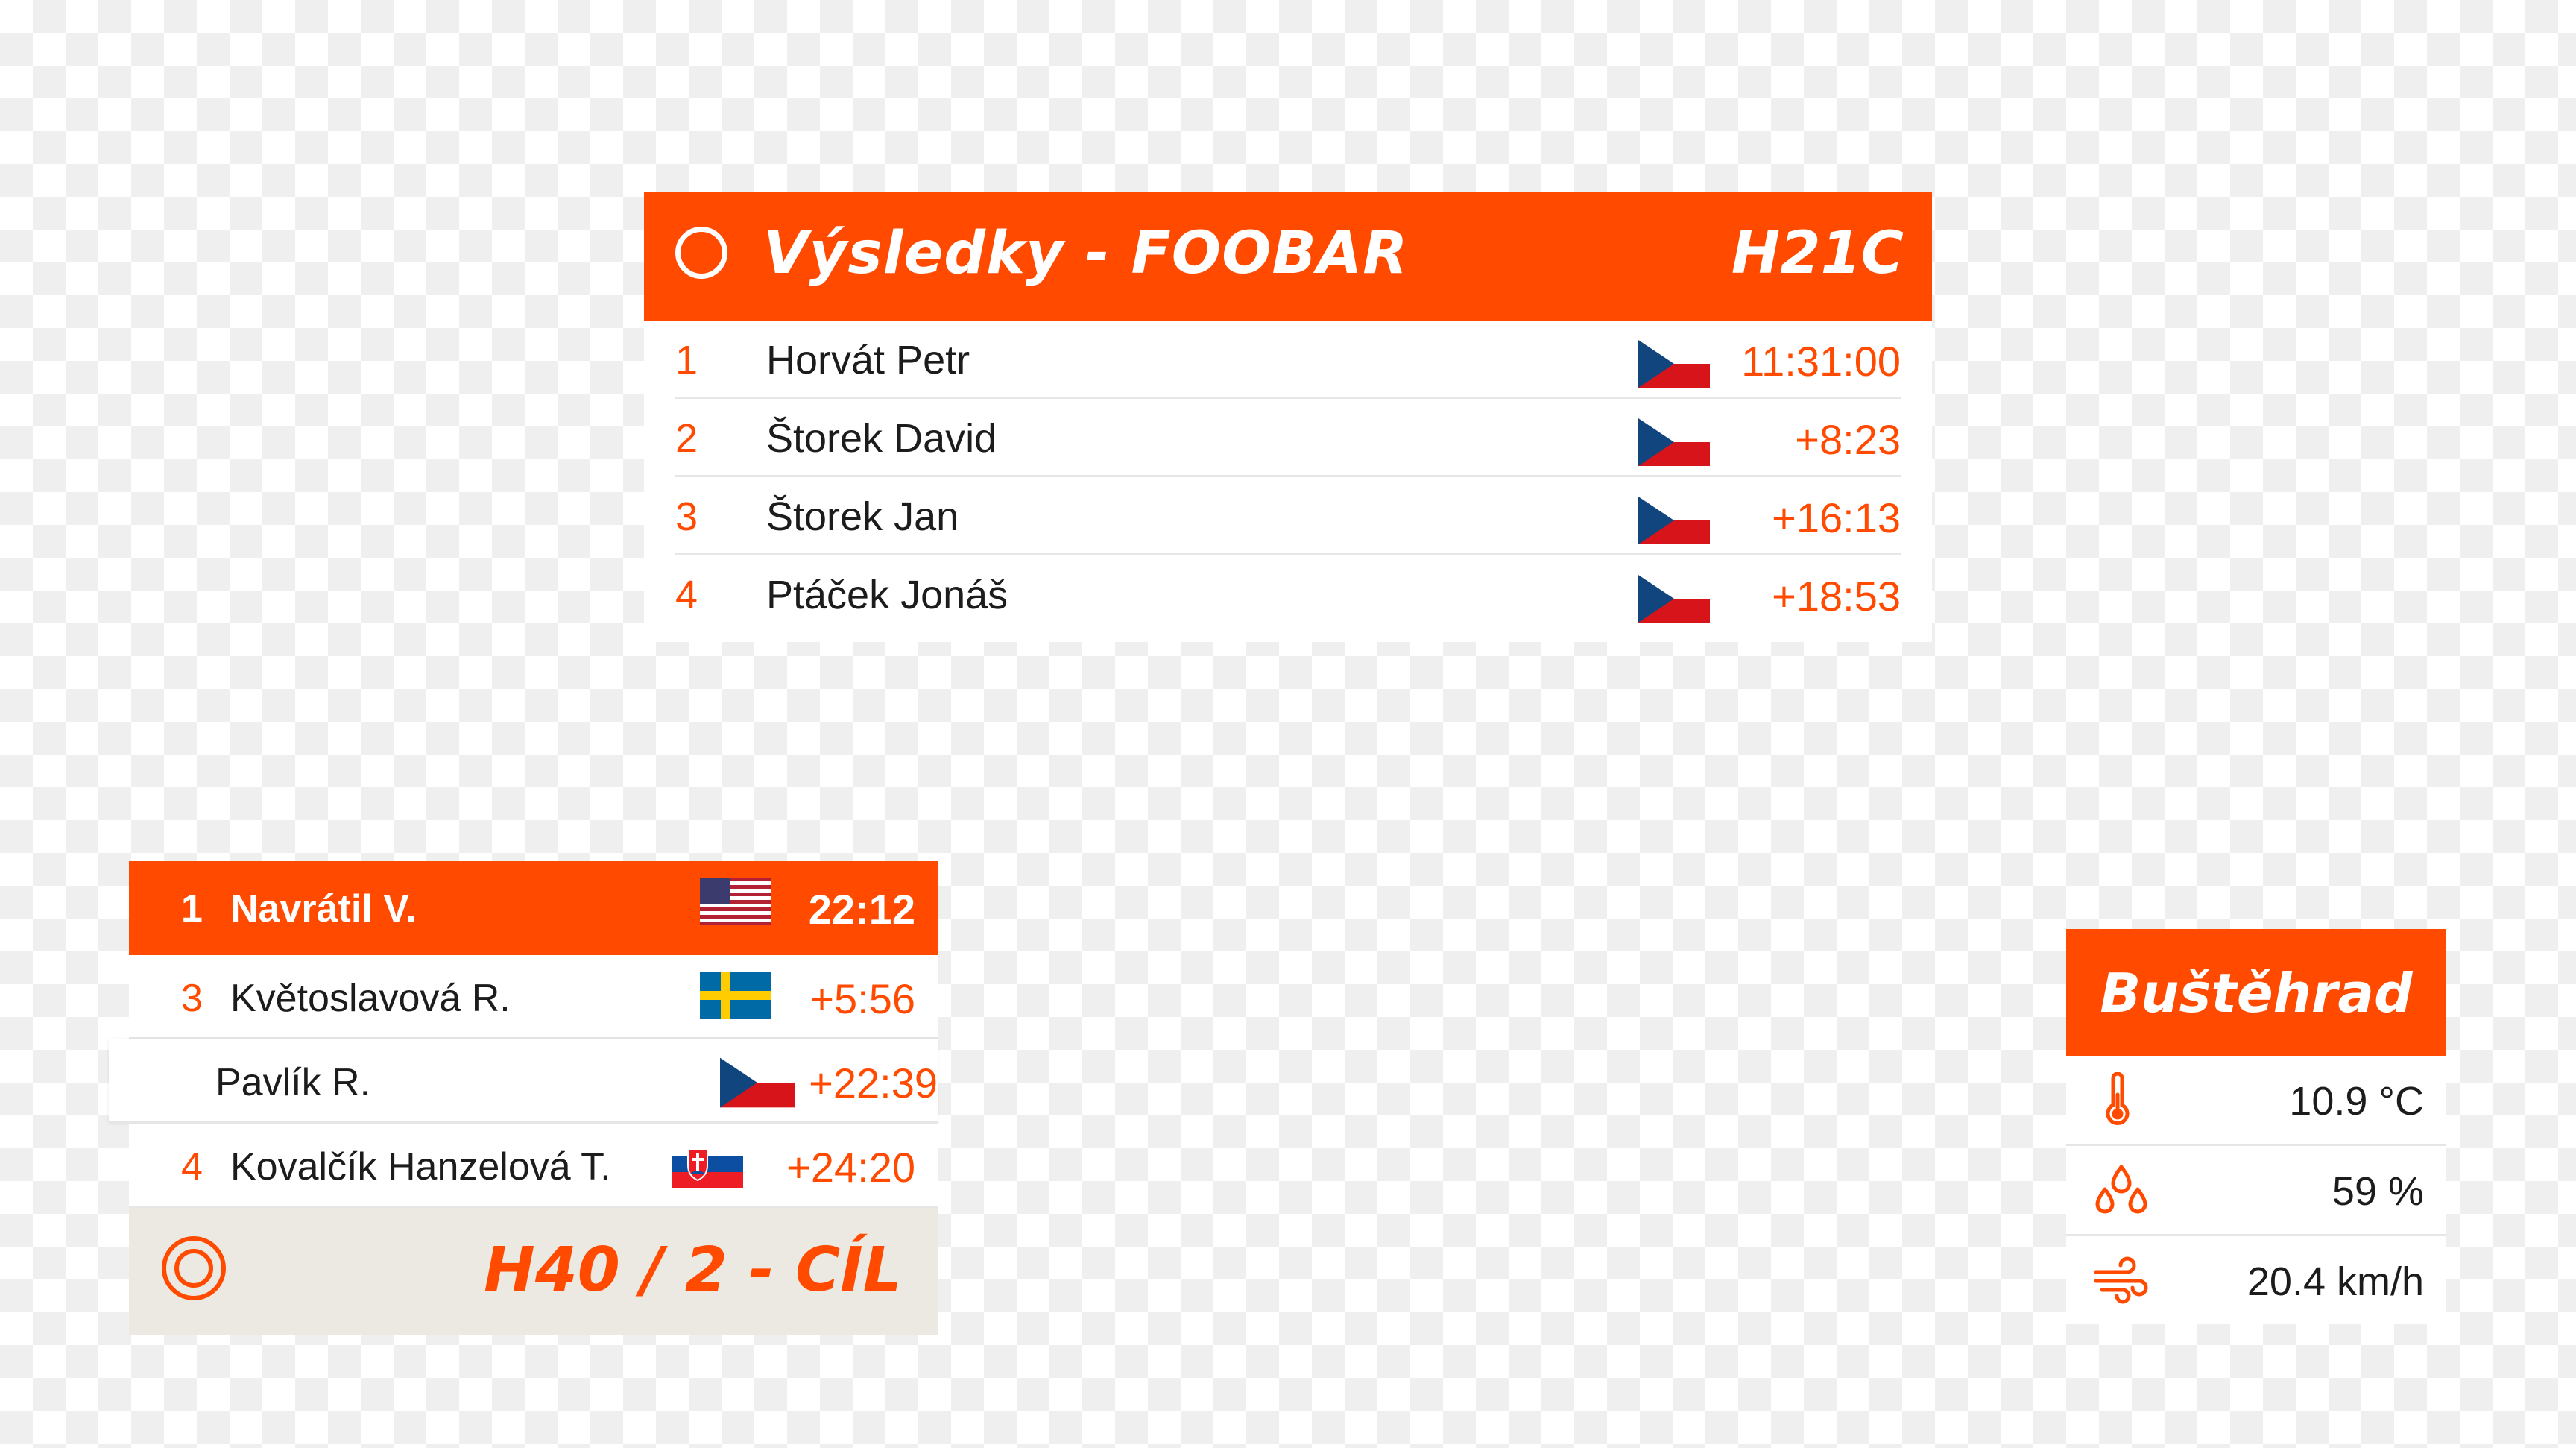  What do you see at coordinates (2256, 1101) in the screenshot?
I see `weather-row-temperature: 10.9 °C` at bounding box center [2256, 1101].